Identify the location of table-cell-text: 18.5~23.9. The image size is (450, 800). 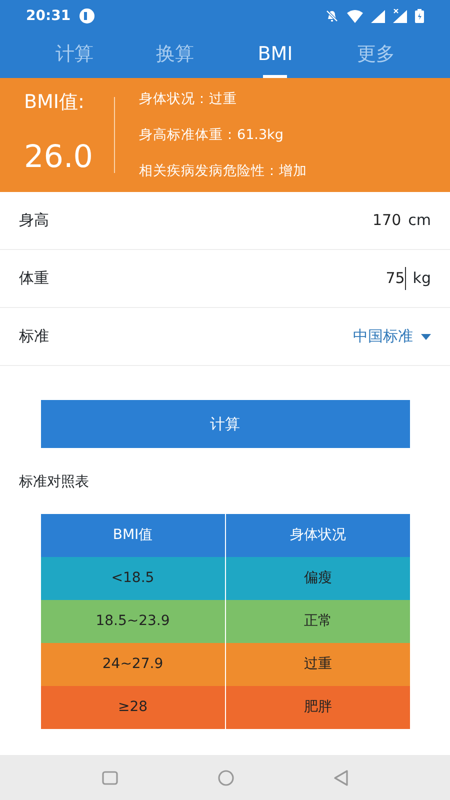
(132, 621).